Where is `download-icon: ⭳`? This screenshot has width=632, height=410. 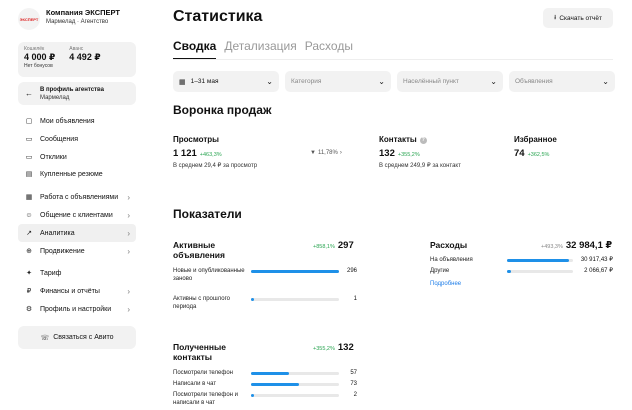
download-icon: ⭳ is located at coordinates (555, 17).